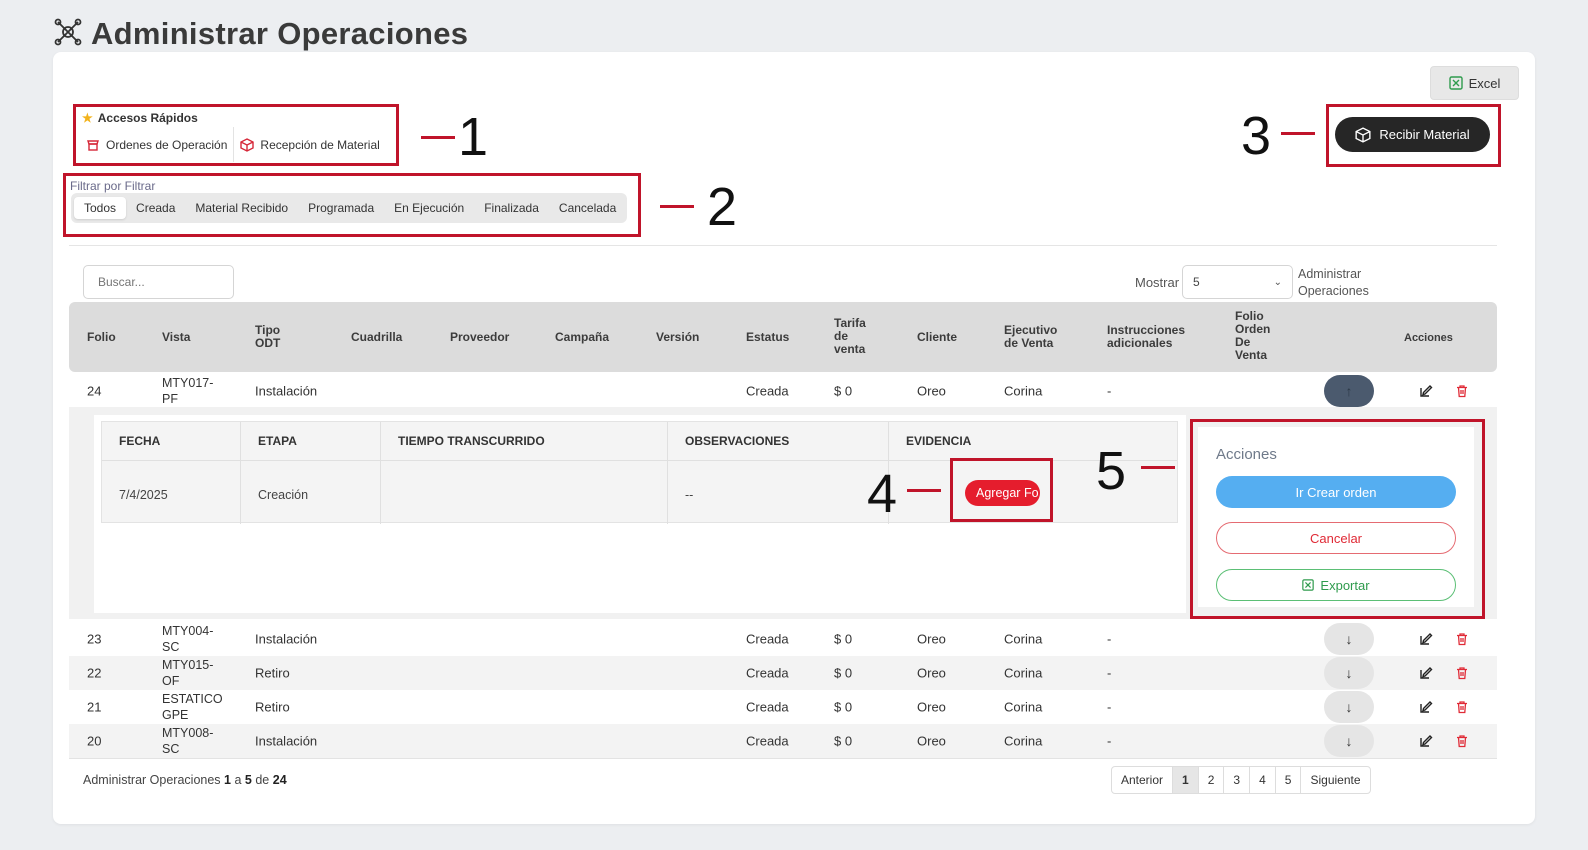  Describe the element at coordinates (1002, 493) in the screenshot. I see `agregar-foto-button: Agregar Fo` at that location.